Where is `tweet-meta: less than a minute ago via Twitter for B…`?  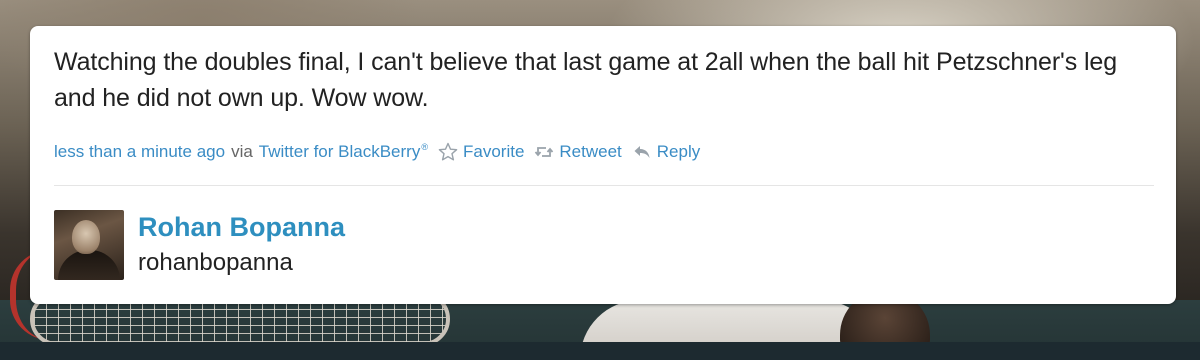 tweet-meta: less than a minute ago via Twitter for B… is located at coordinates (377, 152).